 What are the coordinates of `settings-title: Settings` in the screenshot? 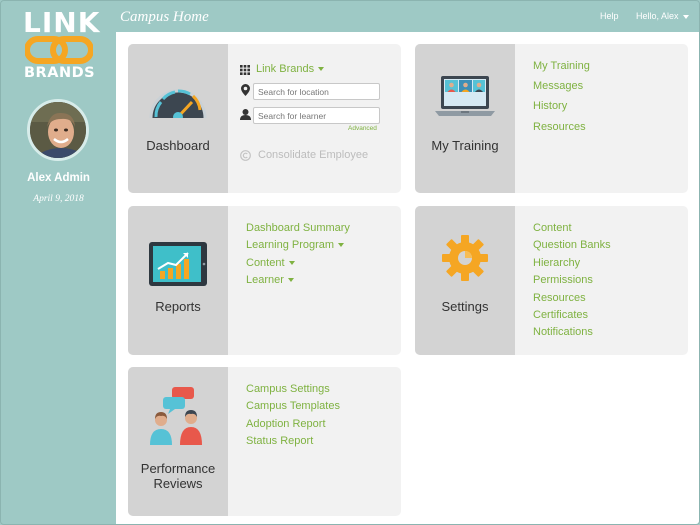 It's located at (465, 306).